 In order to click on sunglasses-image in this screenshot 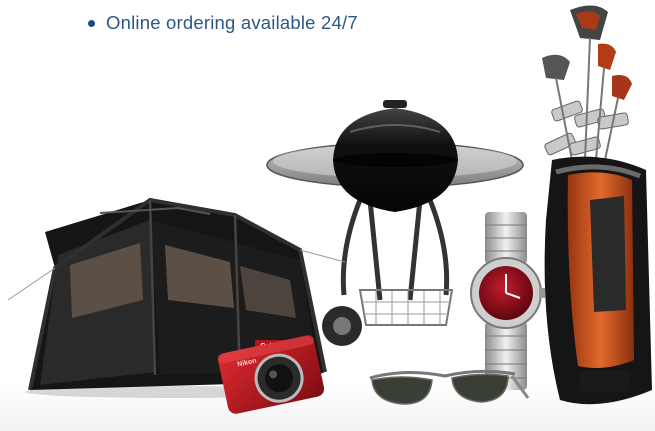, I will do `click(449, 387)`.